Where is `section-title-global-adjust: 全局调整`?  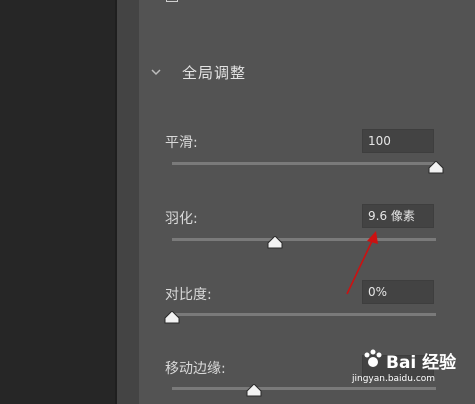
section-title-global-adjust: 全局调整 is located at coordinates (214, 72).